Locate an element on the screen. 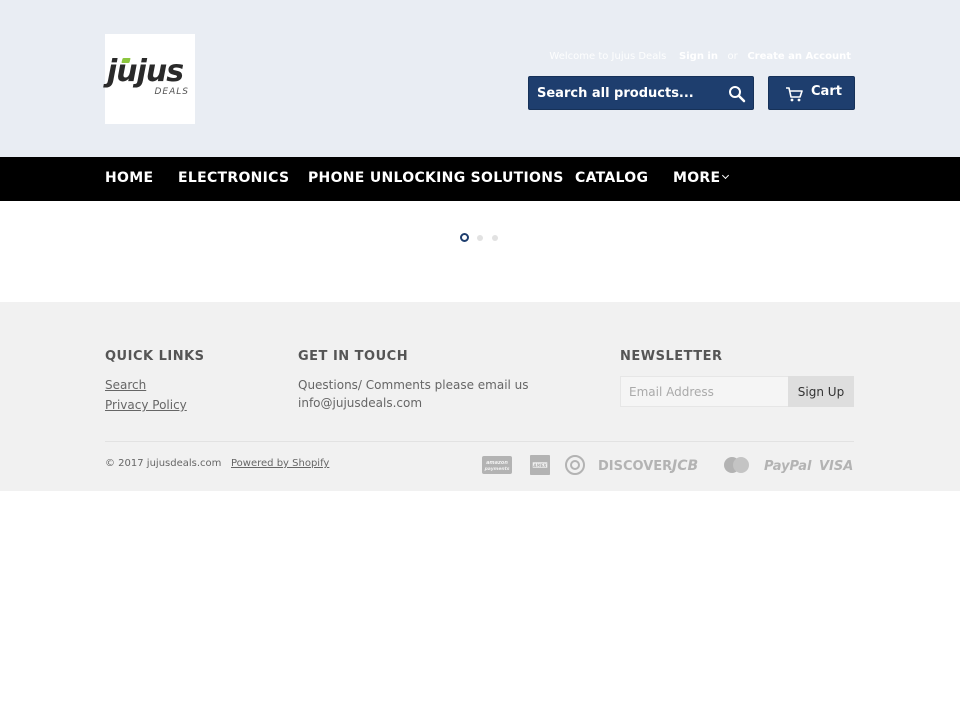 This screenshot has width=960, height=720. svg-text: amazon is located at coordinates (497, 463).